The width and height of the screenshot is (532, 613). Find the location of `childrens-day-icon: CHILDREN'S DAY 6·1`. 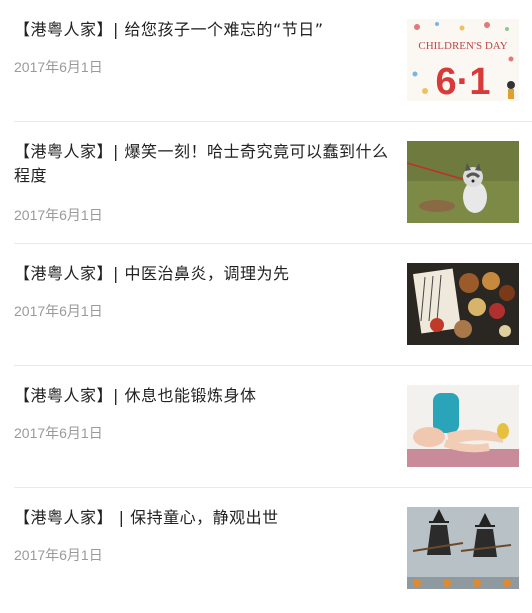

childrens-day-icon: CHILDREN'S DAY 6·1 is located at coordinates (463, 60).